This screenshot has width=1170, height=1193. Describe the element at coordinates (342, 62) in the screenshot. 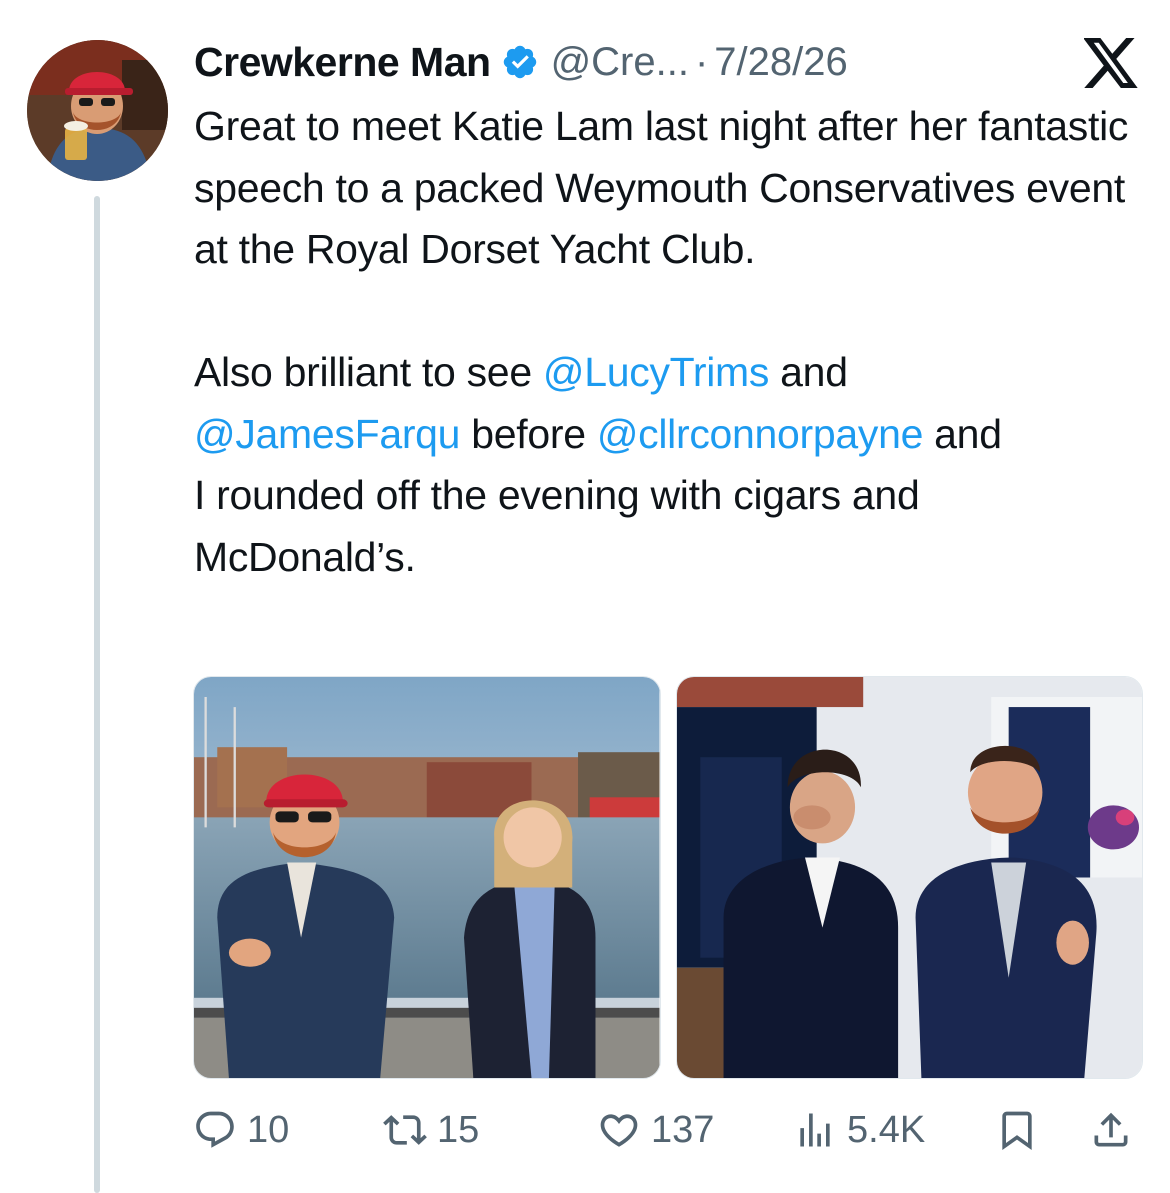

I see `display-name: Crewkerne Man` at that location.